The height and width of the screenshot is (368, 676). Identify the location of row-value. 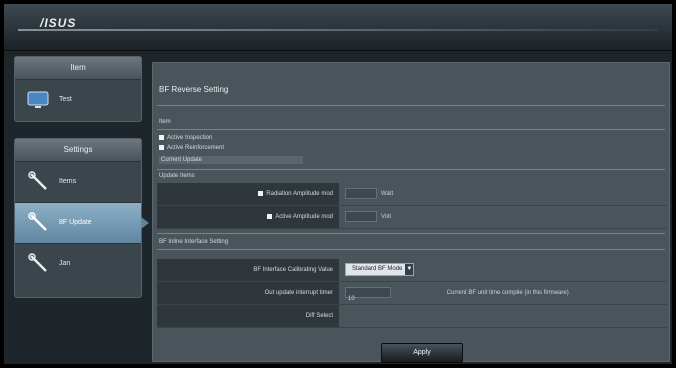
(506, 316).